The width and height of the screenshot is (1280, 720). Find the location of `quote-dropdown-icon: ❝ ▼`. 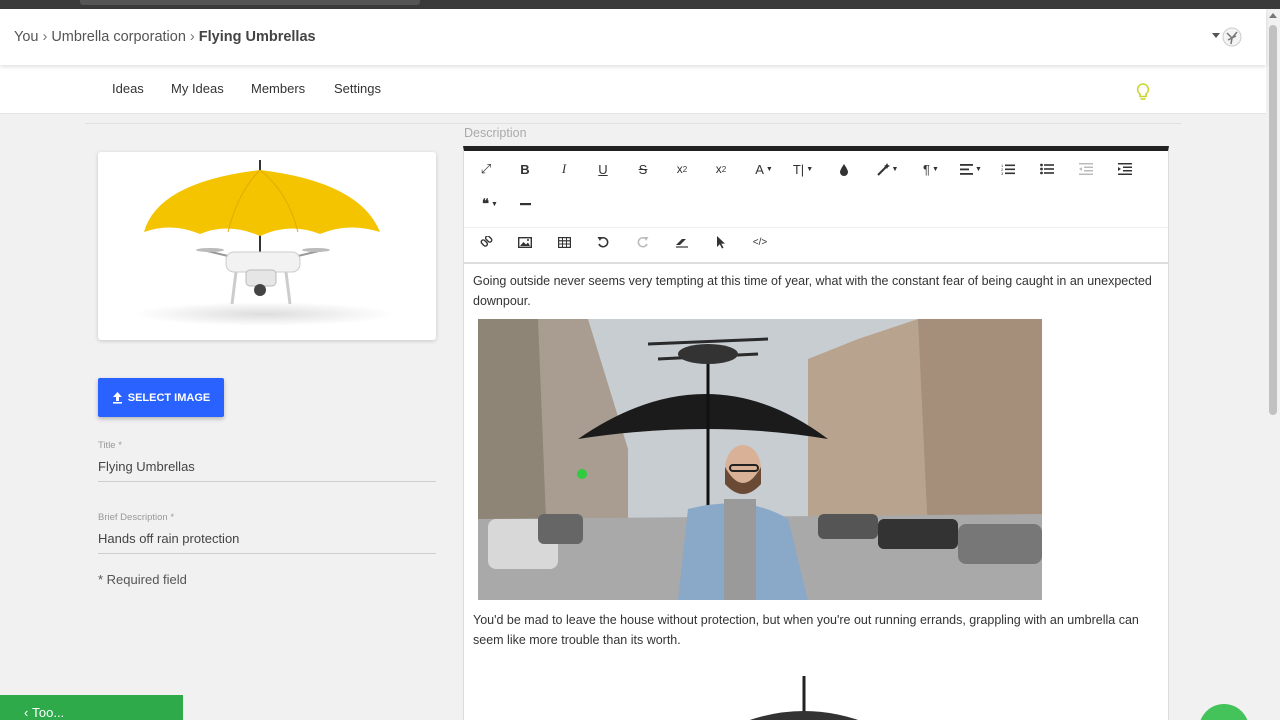

quote-dropdown-icon: ❝ ▼ is located at coordinates (490, 204).